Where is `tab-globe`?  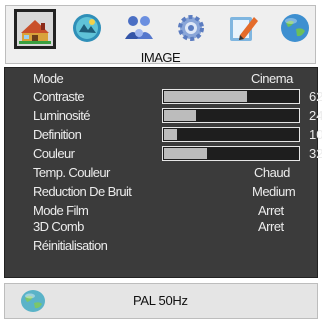
tab-globe is located at coordinates (295, 28).